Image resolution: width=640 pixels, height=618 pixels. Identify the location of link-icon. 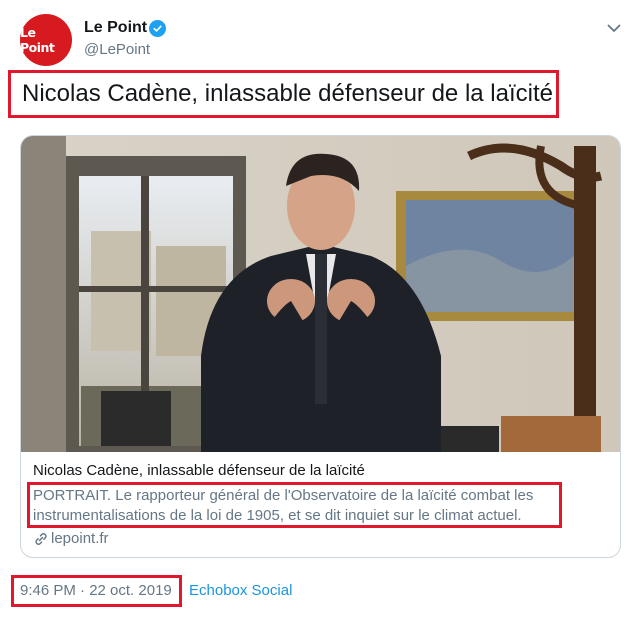
(41, 538).